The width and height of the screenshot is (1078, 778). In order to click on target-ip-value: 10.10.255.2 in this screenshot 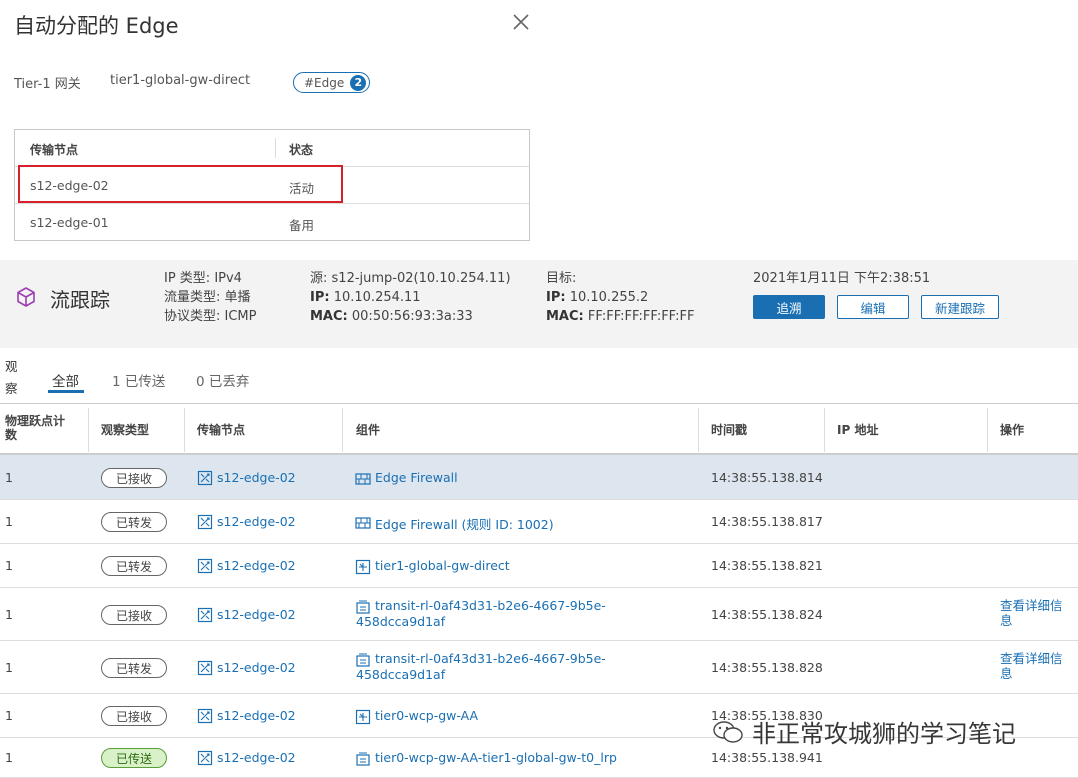, I will do `click(609, 297)`.